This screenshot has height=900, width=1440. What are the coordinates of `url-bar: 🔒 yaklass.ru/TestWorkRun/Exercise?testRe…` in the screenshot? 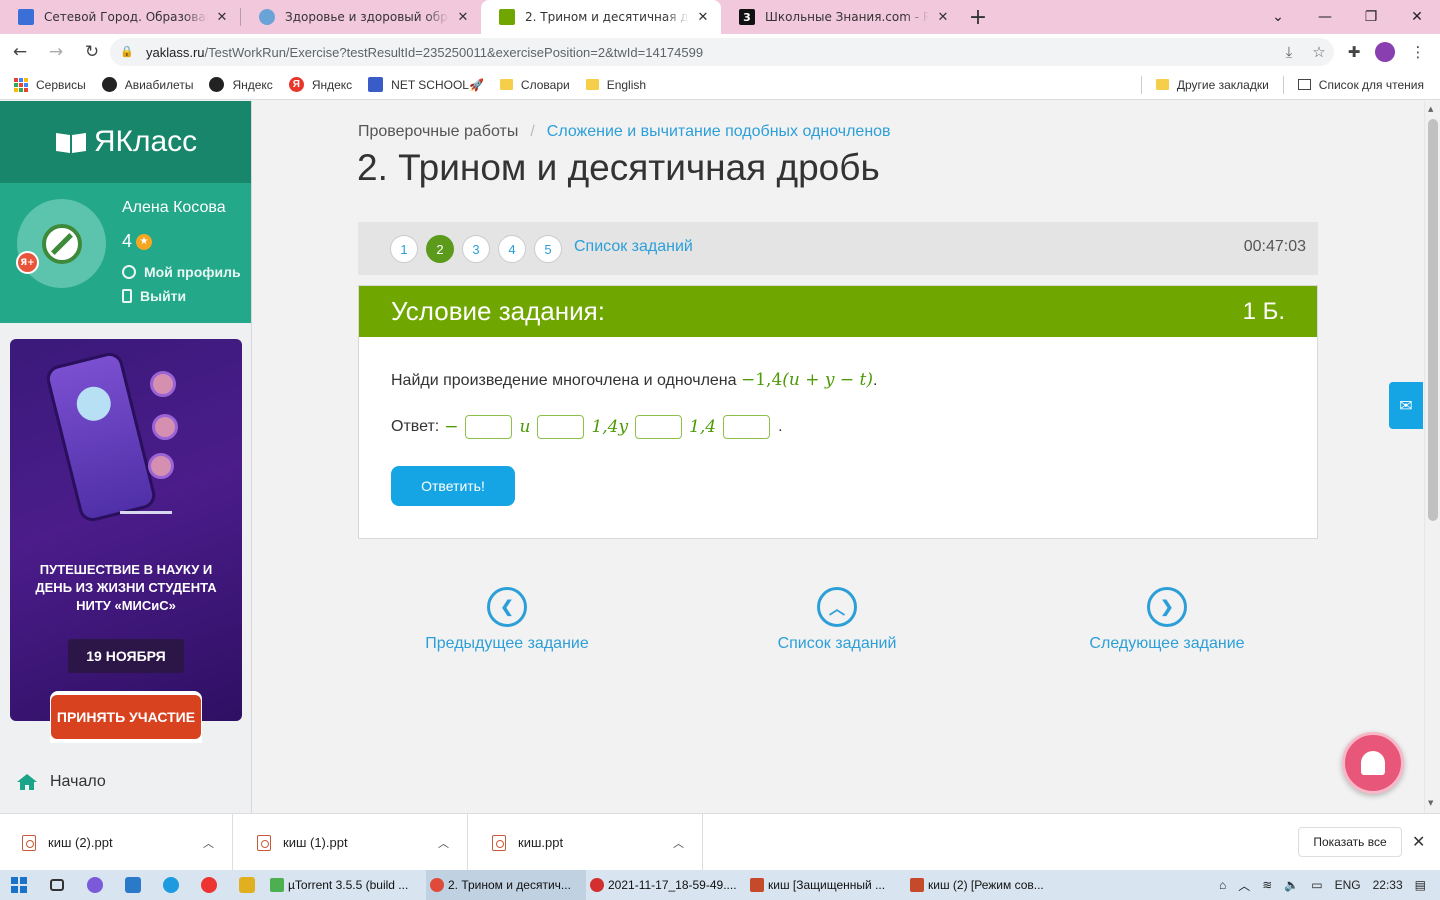 It's located at (722, 52).